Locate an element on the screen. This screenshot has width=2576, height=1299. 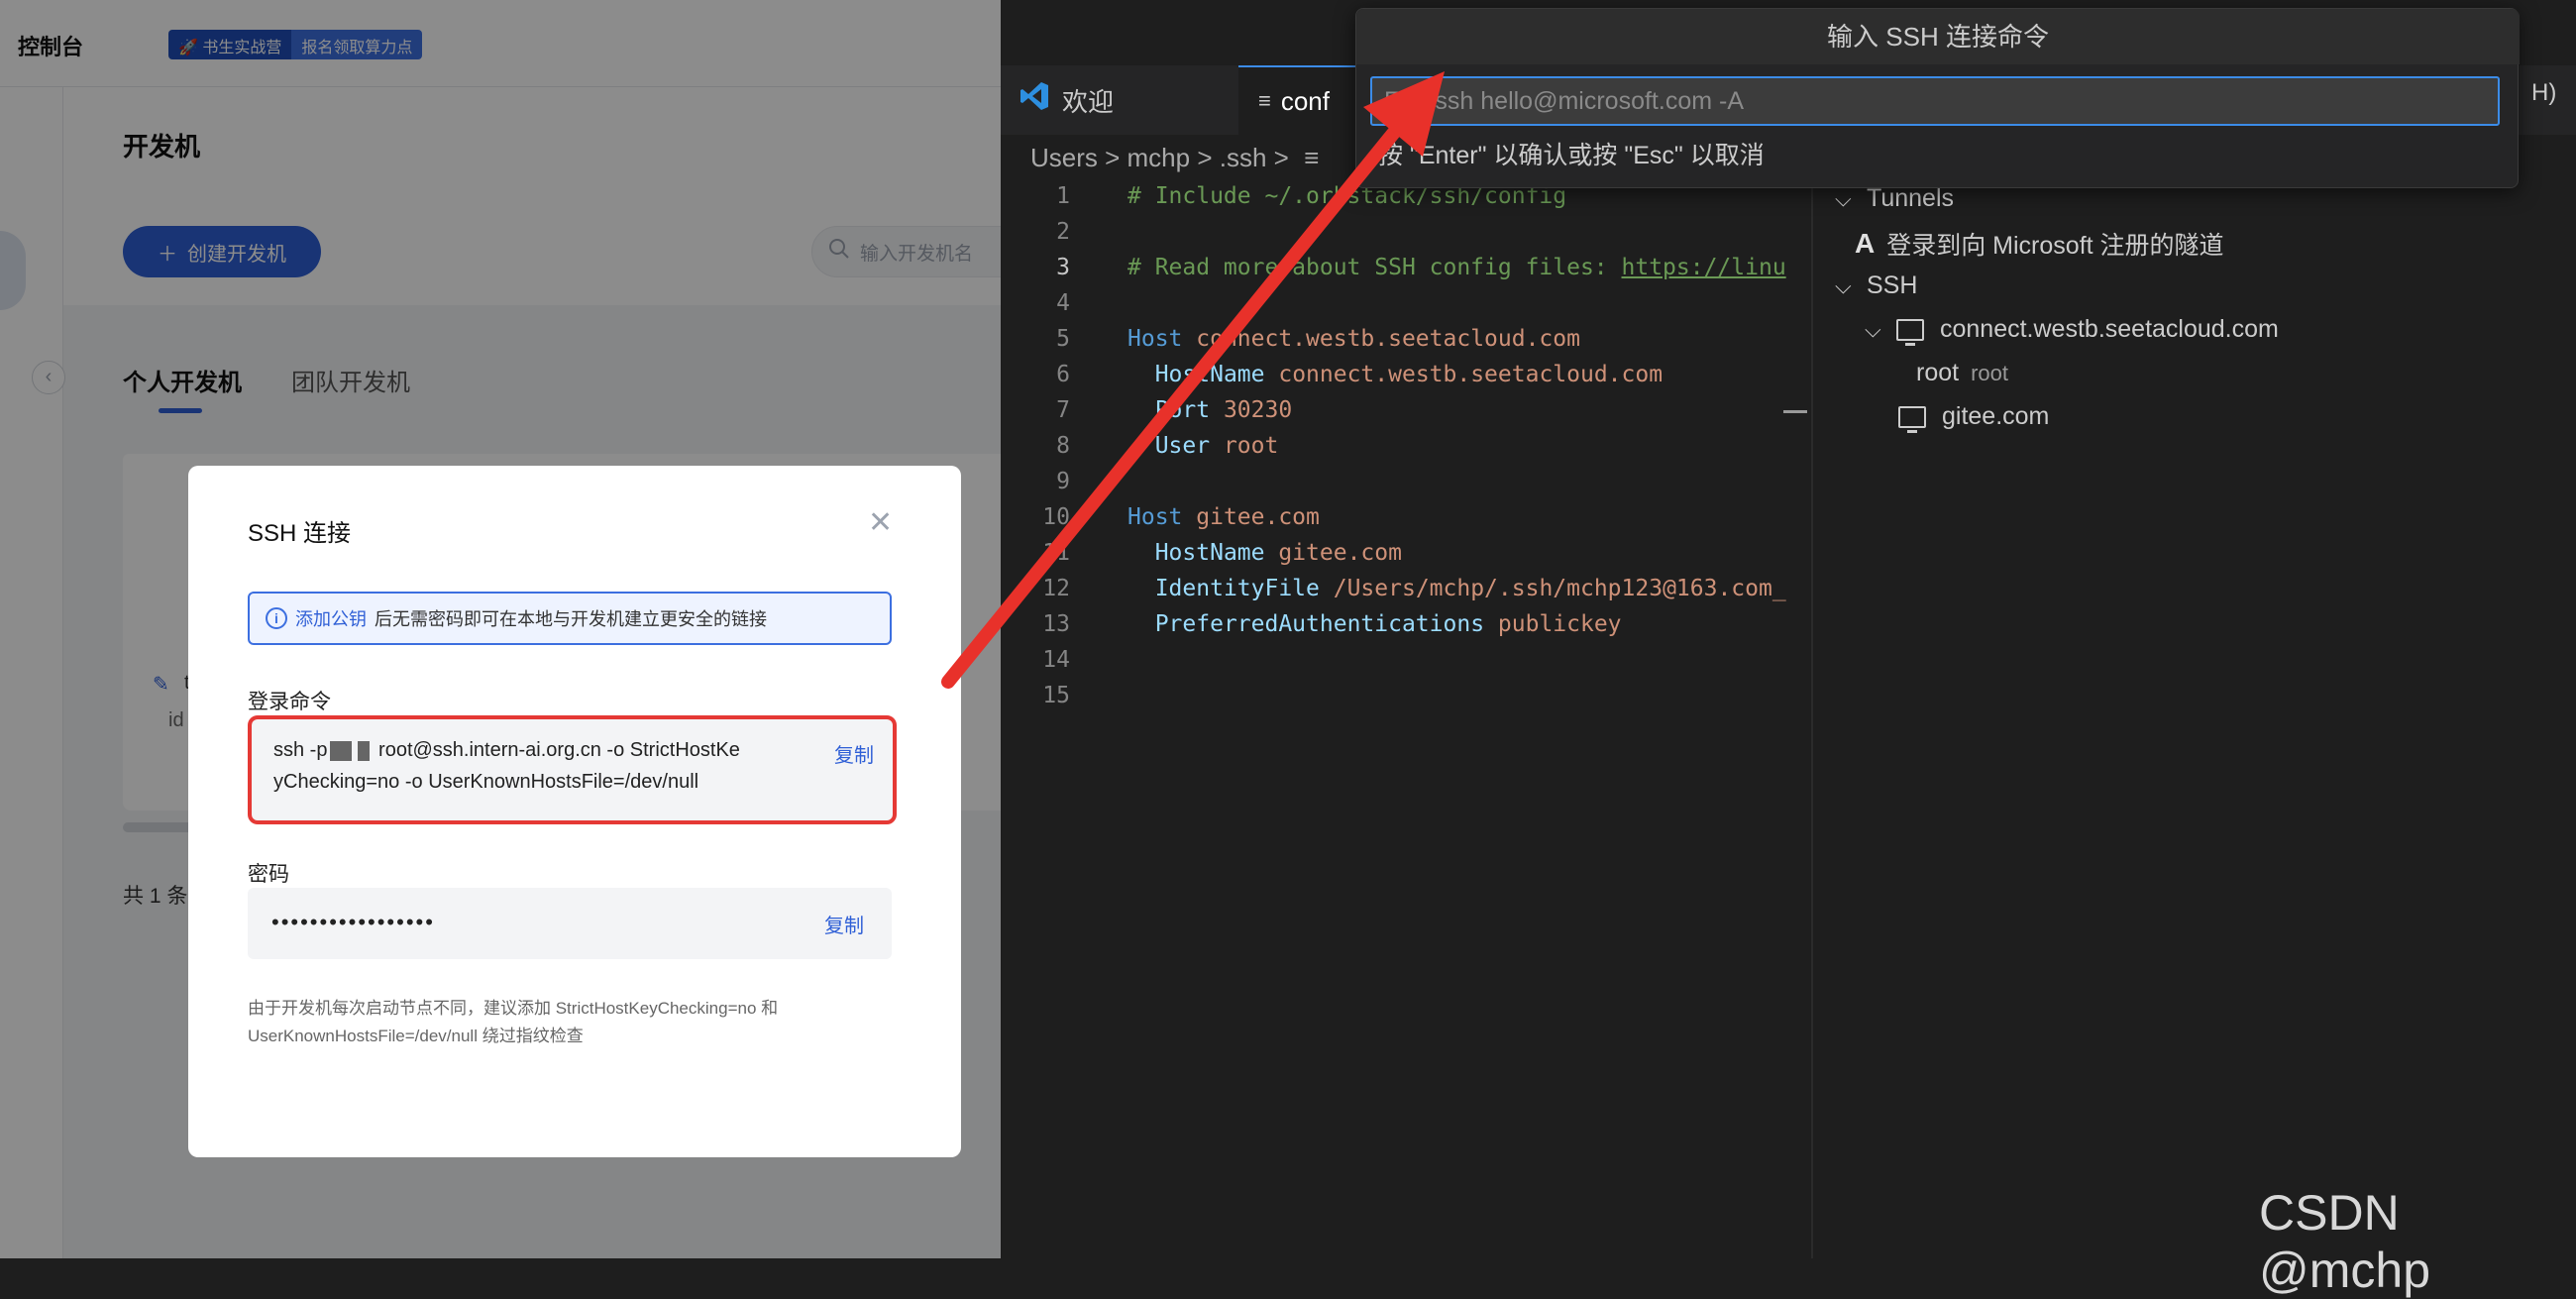
line-number: 11 is located at coordinates (1056, 553).